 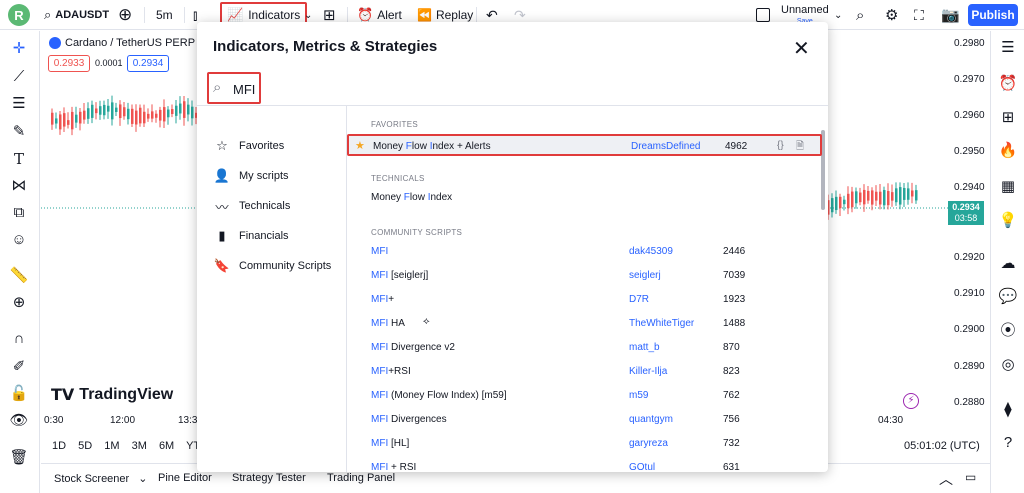 What do you see at coordinates (648, 443) in the screenshot?
I see `result-author: garyreza` at bounding box center [648, 443].